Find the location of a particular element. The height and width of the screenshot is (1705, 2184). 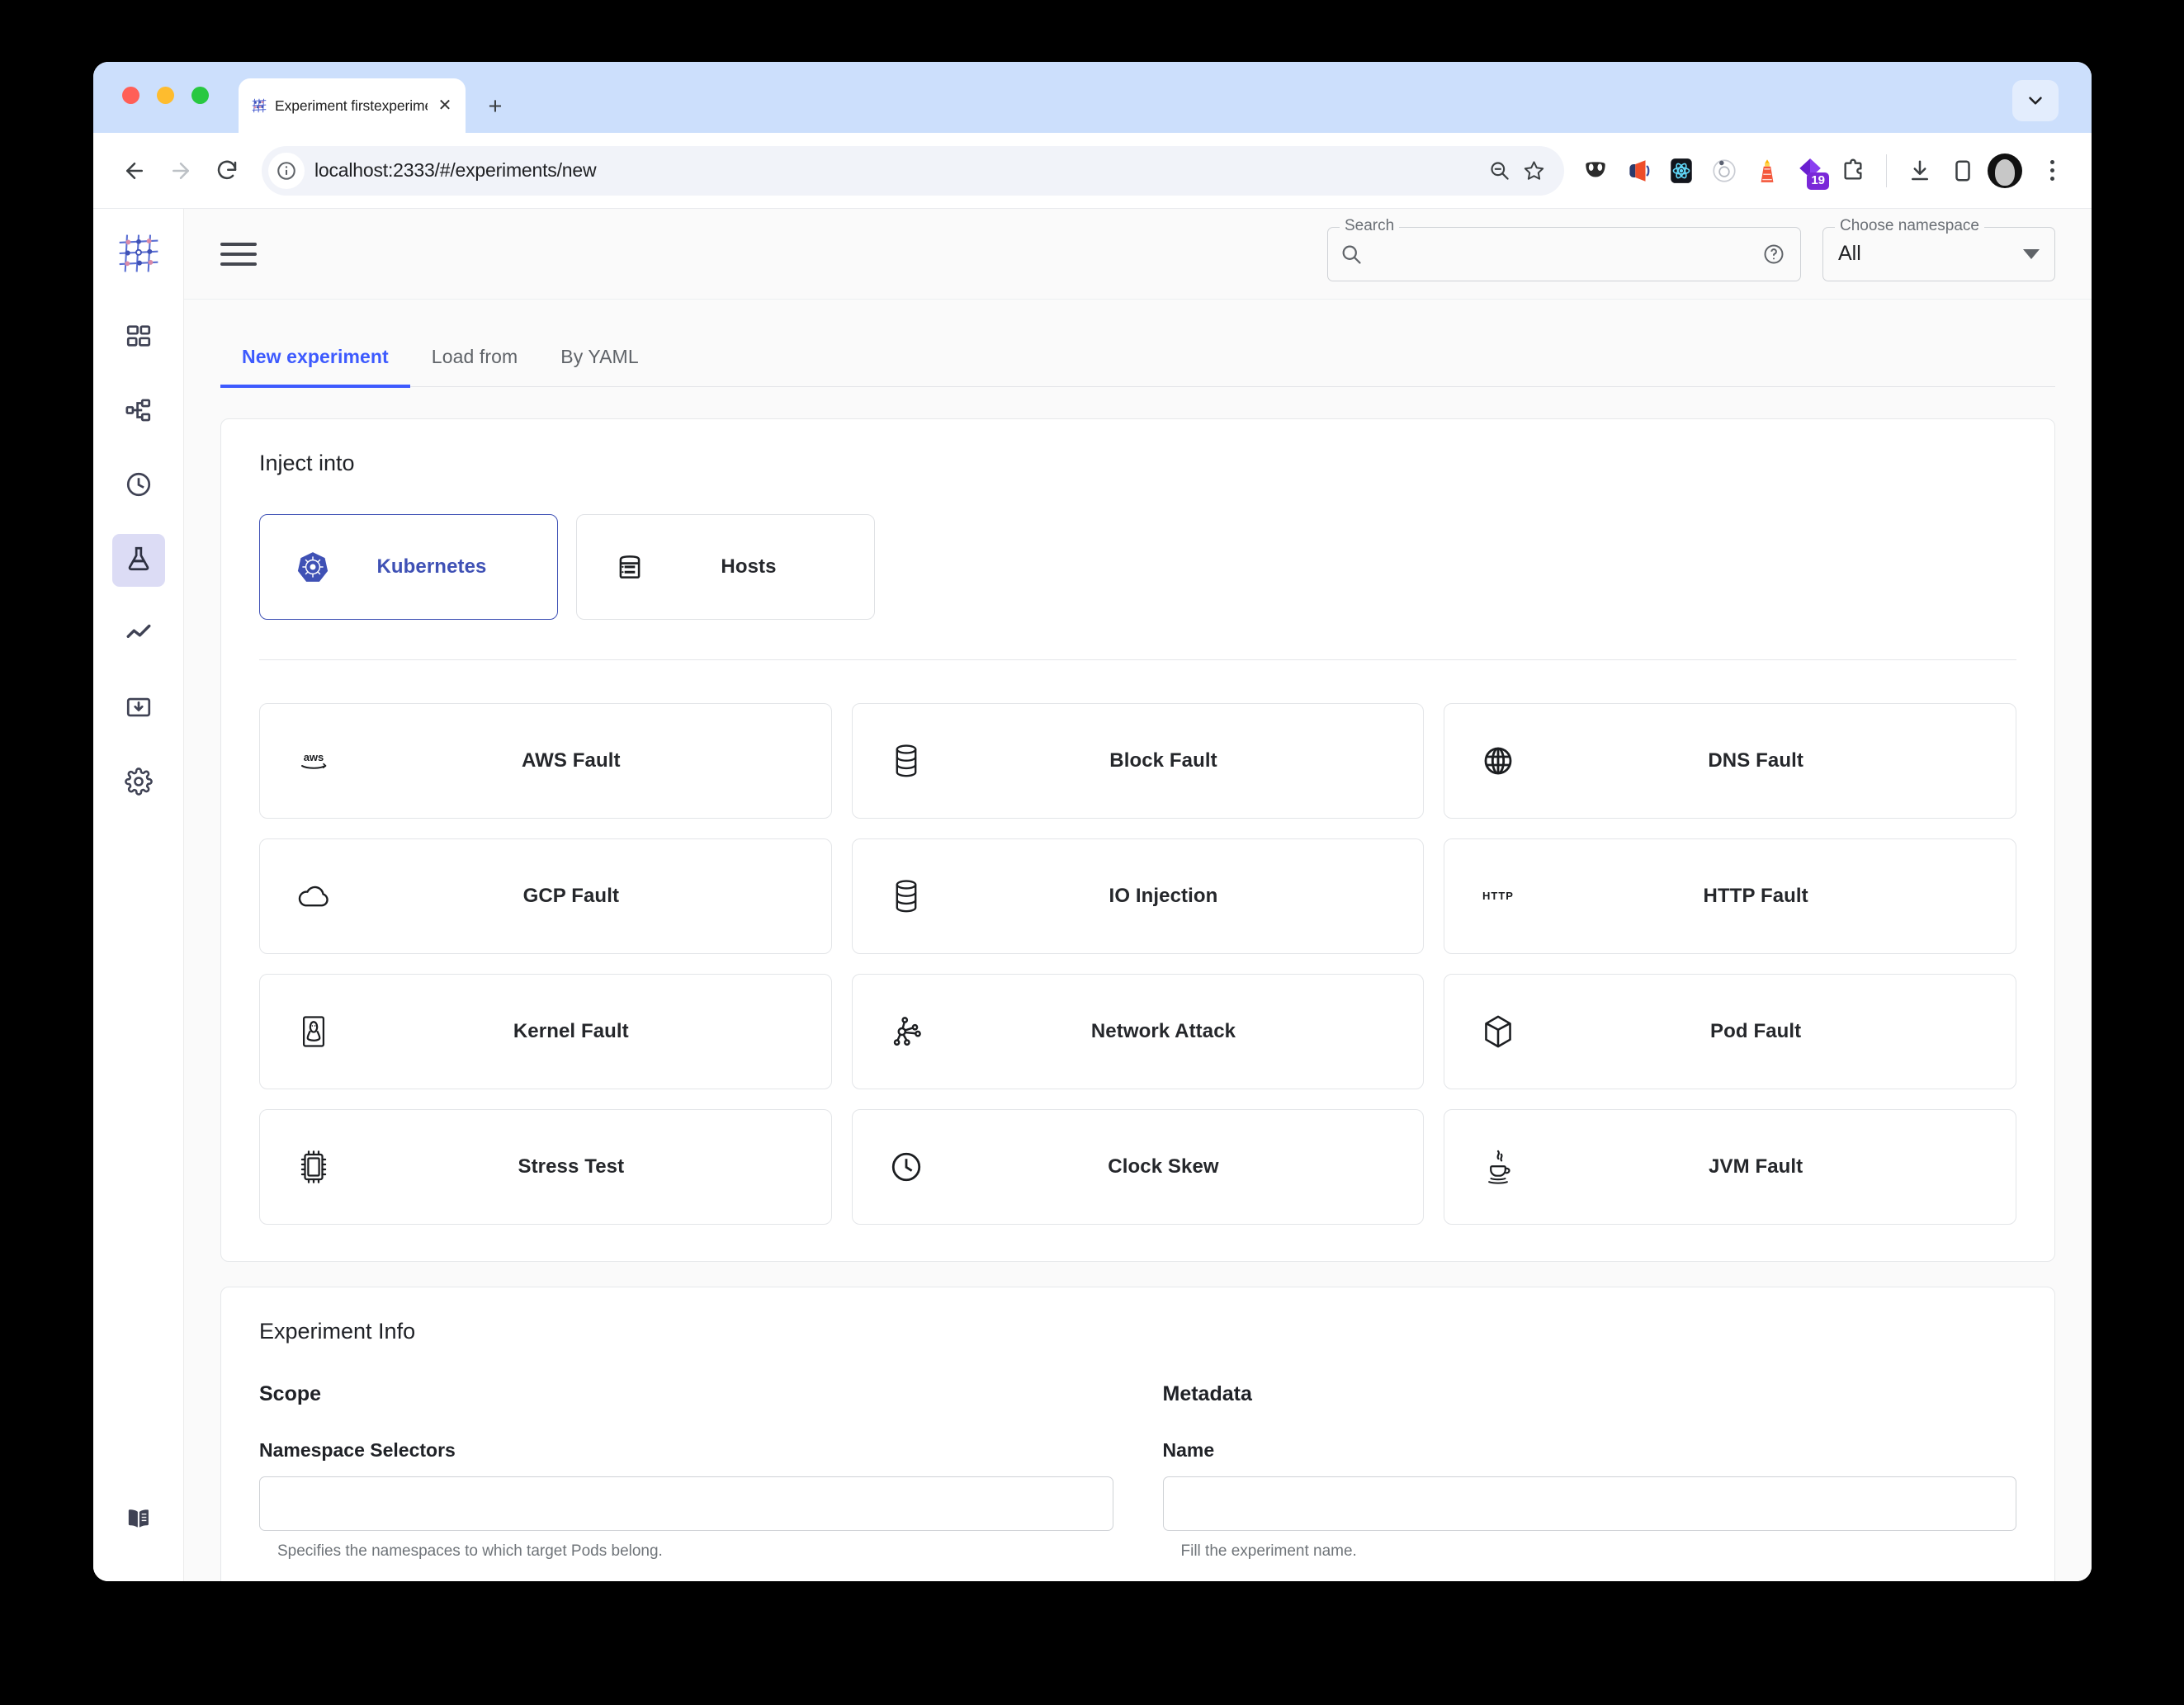

fault-label-block-fault: Block Fault is located at coordinates (1163, 760).